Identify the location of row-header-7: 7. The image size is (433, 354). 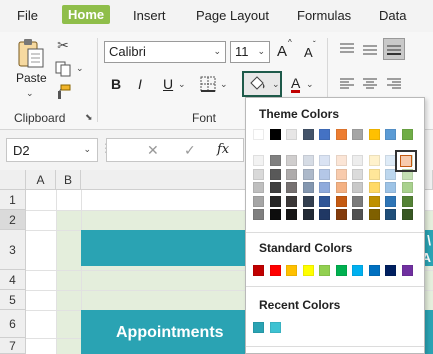
(13, 346).